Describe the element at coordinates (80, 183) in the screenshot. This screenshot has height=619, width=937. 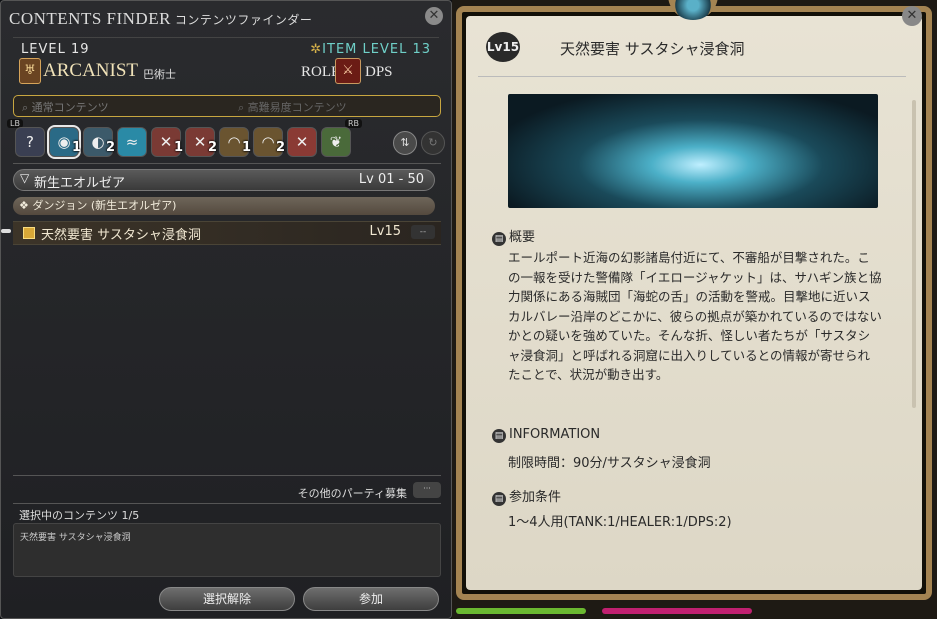
I see `category-name: 新生エオルゼア` at that location.